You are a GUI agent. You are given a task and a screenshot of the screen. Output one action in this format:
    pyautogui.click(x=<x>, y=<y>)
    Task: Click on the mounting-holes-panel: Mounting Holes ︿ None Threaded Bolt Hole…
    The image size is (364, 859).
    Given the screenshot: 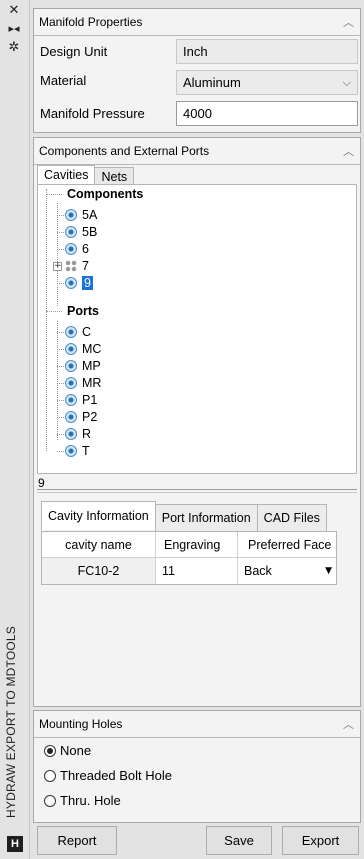 What is the action you would take?
    pyautogui.click(x=197, y=766)
    